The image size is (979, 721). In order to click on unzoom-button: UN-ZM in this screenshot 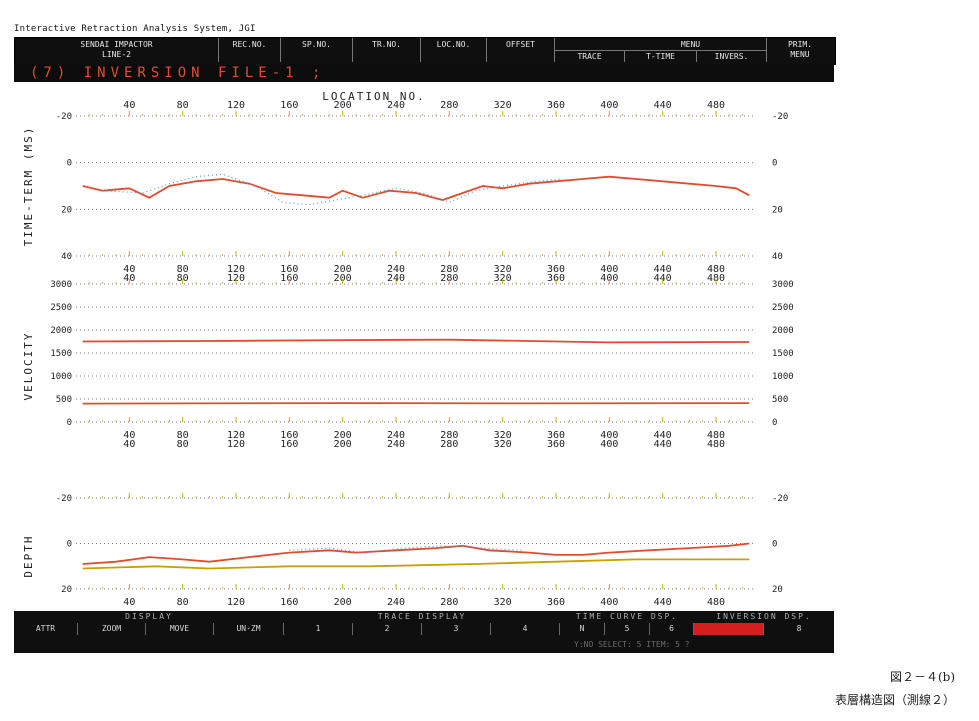, I will do `click(249, 629)`.